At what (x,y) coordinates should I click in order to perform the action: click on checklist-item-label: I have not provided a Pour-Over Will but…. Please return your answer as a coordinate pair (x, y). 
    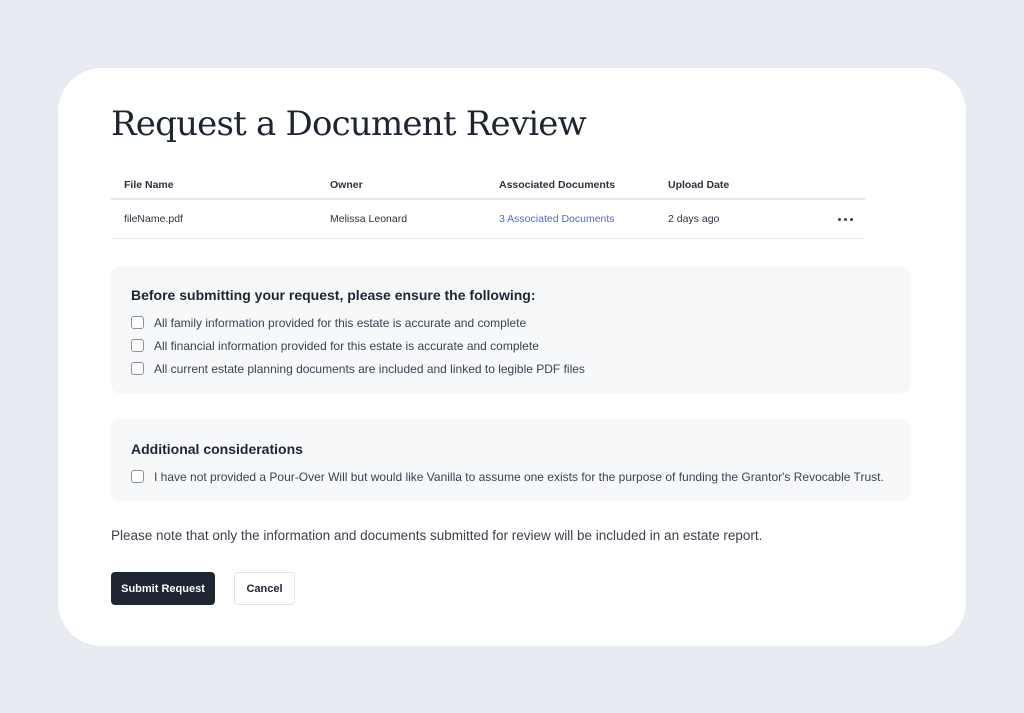
    Looking at the image, I should click on (519, 476).